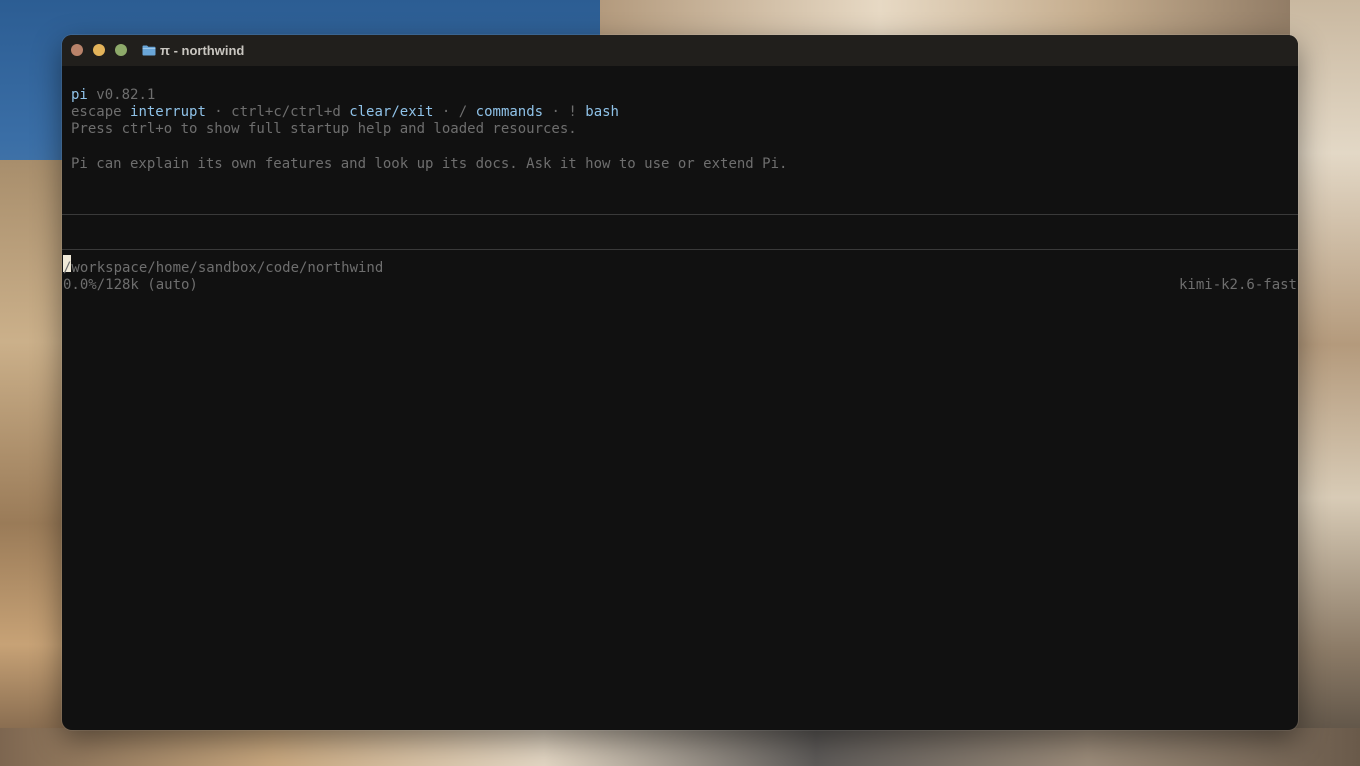 The width and height of the screenshot is (1360, 766). I want to click on input-bottom-divider, so click(680, 249).